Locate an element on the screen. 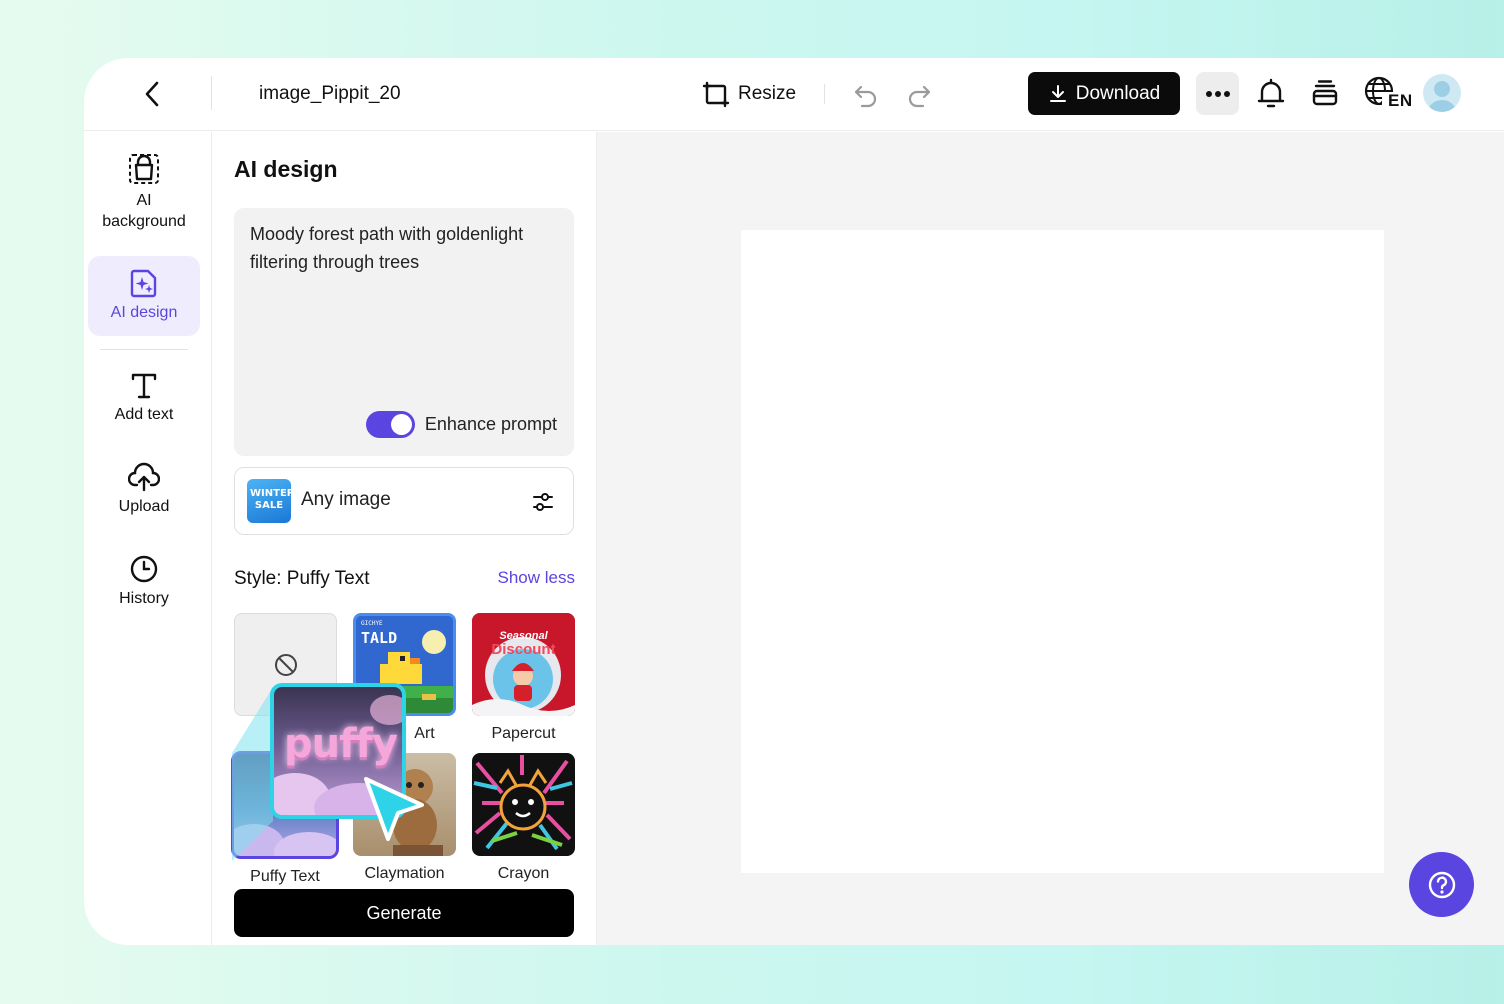 This screenshot has width=1504, height=1004. style-tile-crayon: Crayon is located at coordinates (523, 818).